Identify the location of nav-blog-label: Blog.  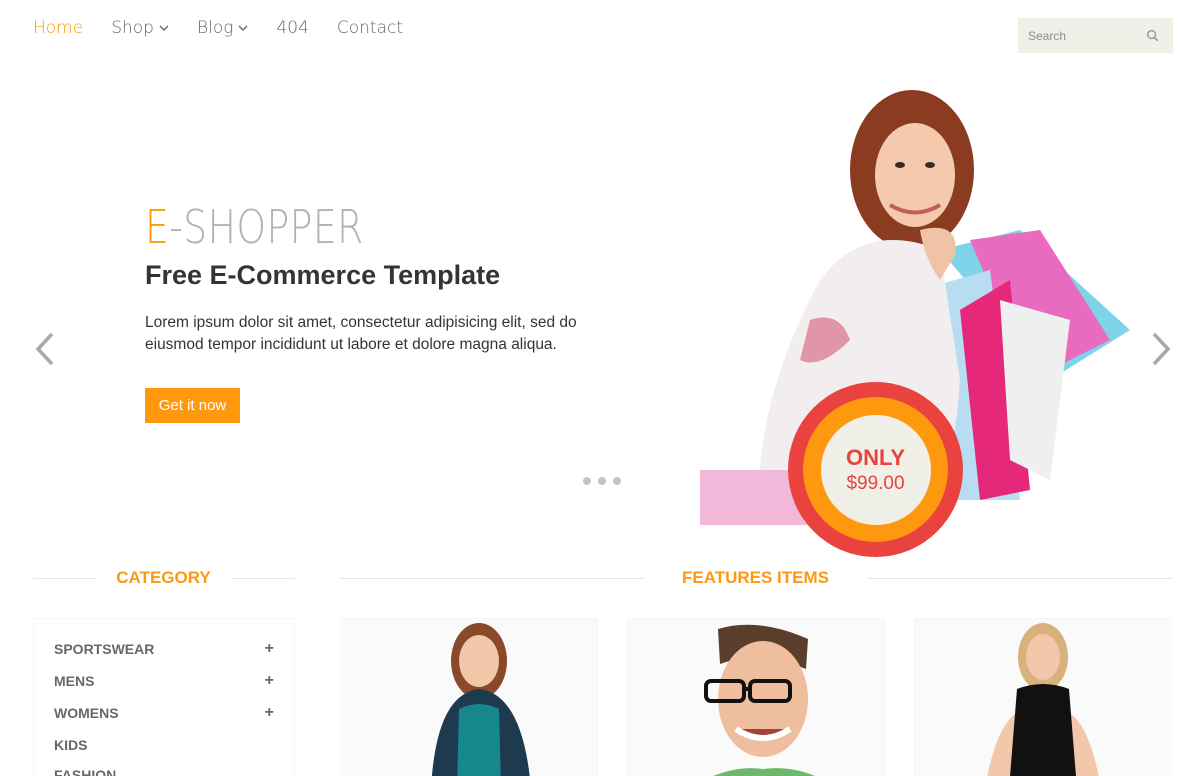
(215, 28).